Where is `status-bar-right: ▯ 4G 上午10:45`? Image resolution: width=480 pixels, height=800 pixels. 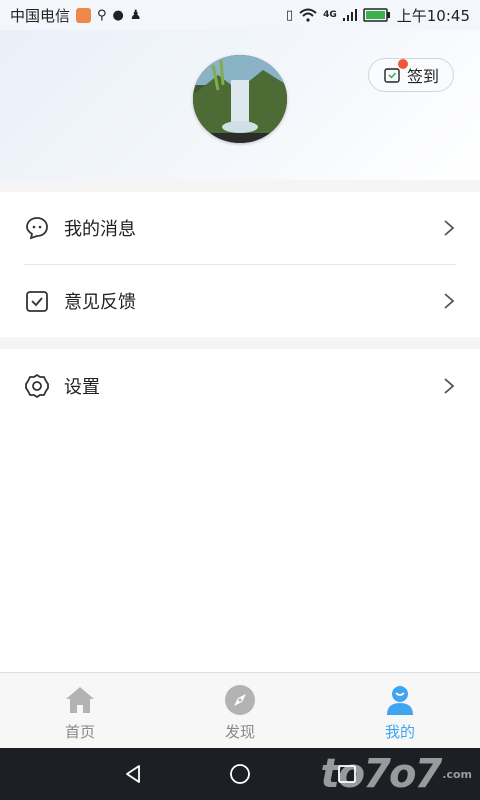
status-bar-right: ▯ 4G 上午10:45 is located at coordinates (378, 15).